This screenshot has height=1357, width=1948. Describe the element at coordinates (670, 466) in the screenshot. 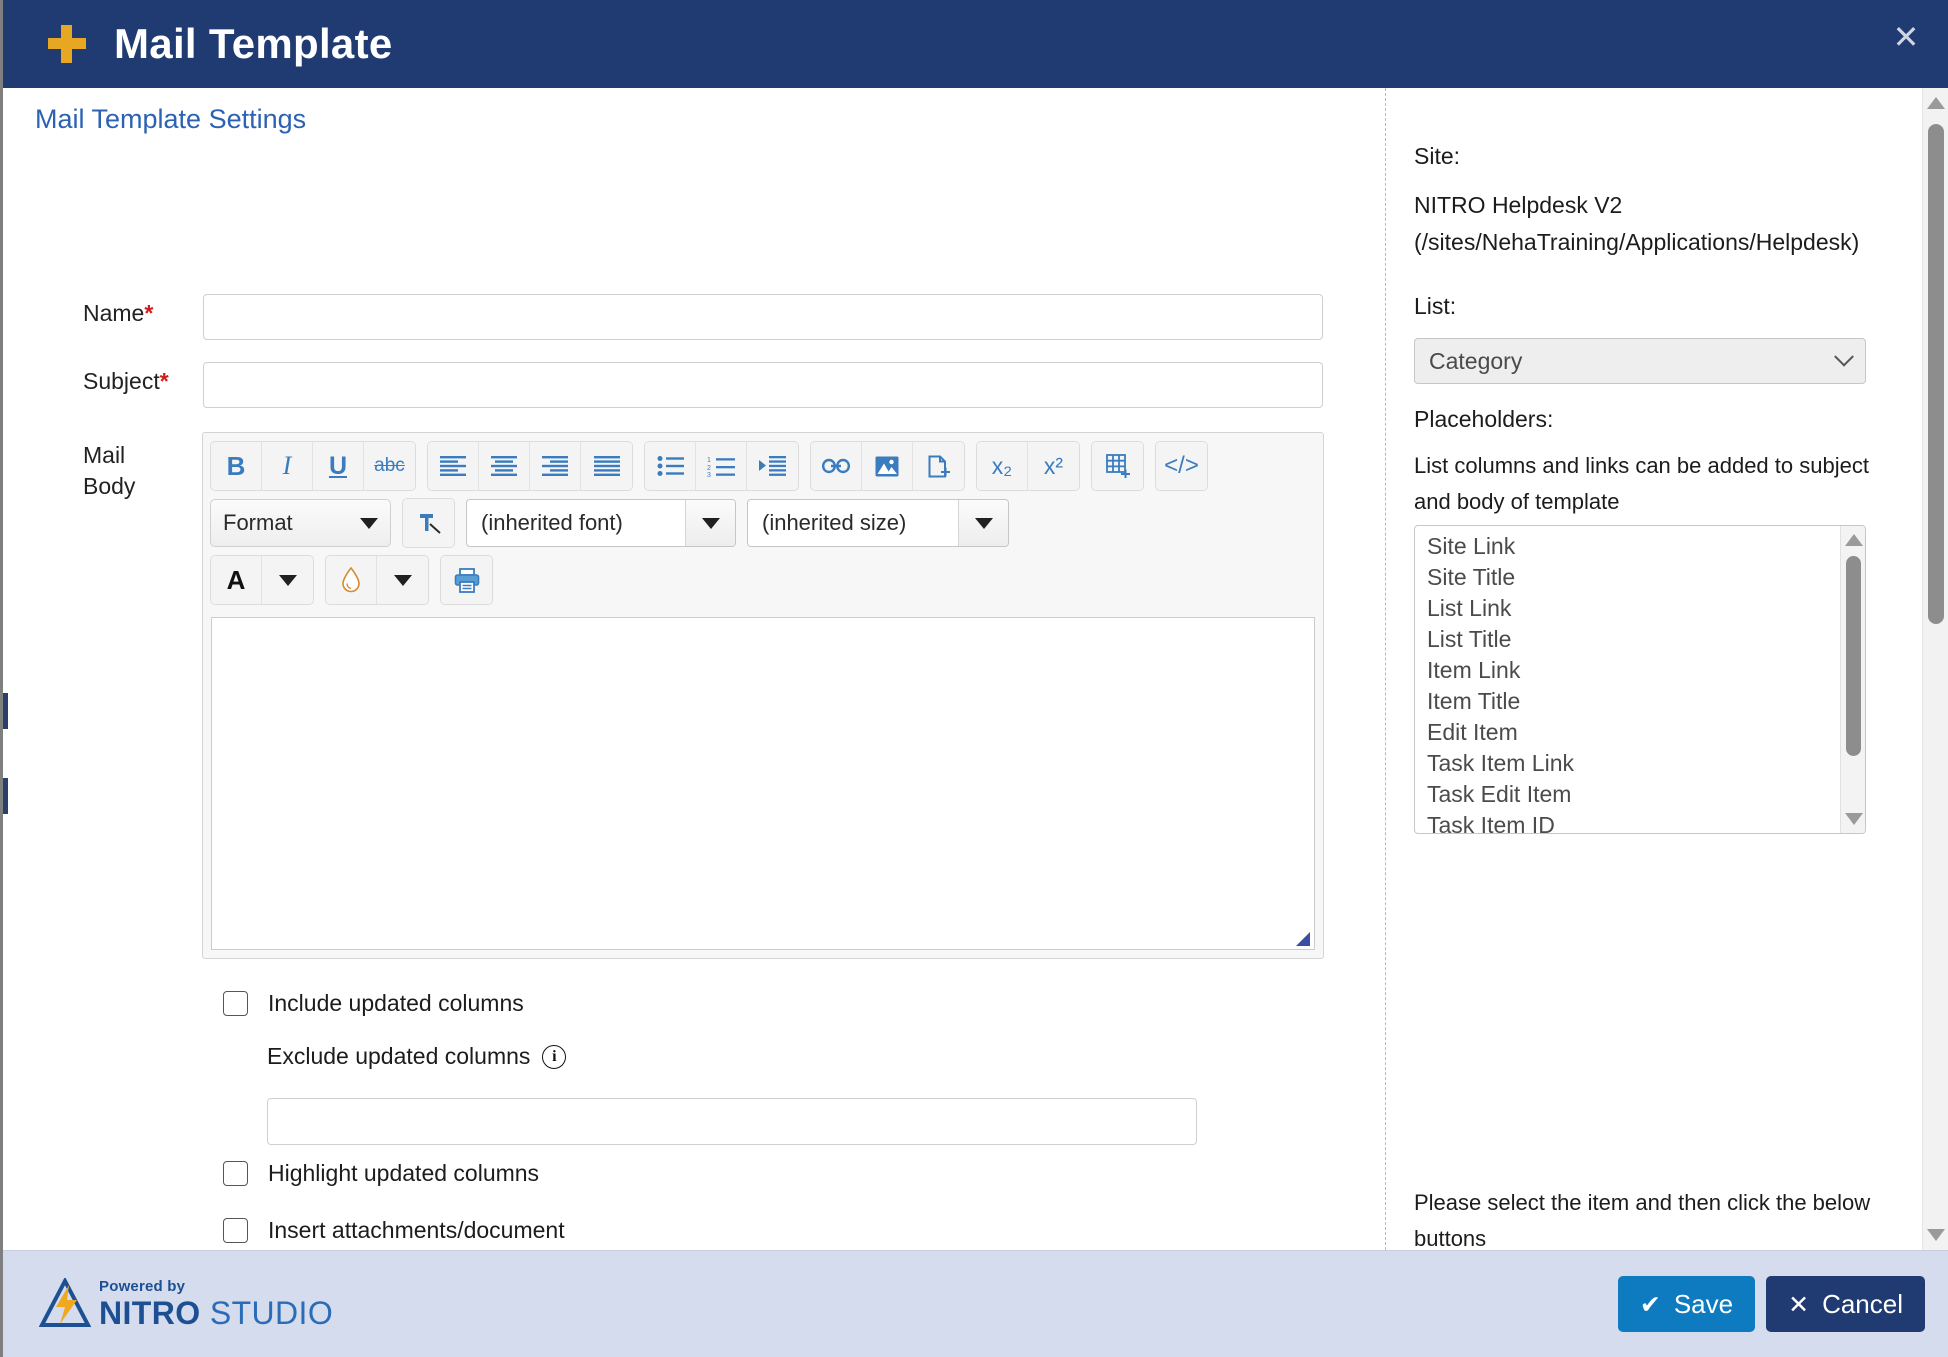

I see `bullet-list-icon` at that location.